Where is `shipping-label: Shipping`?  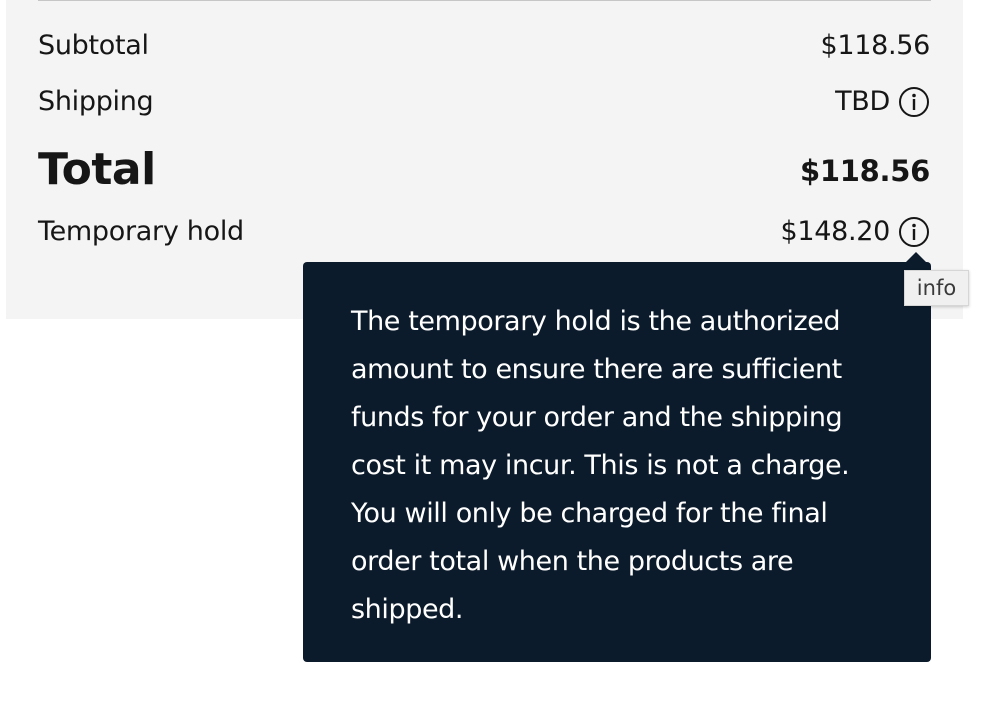
shipping-label: Shipping is located at coordinates (96, 101).